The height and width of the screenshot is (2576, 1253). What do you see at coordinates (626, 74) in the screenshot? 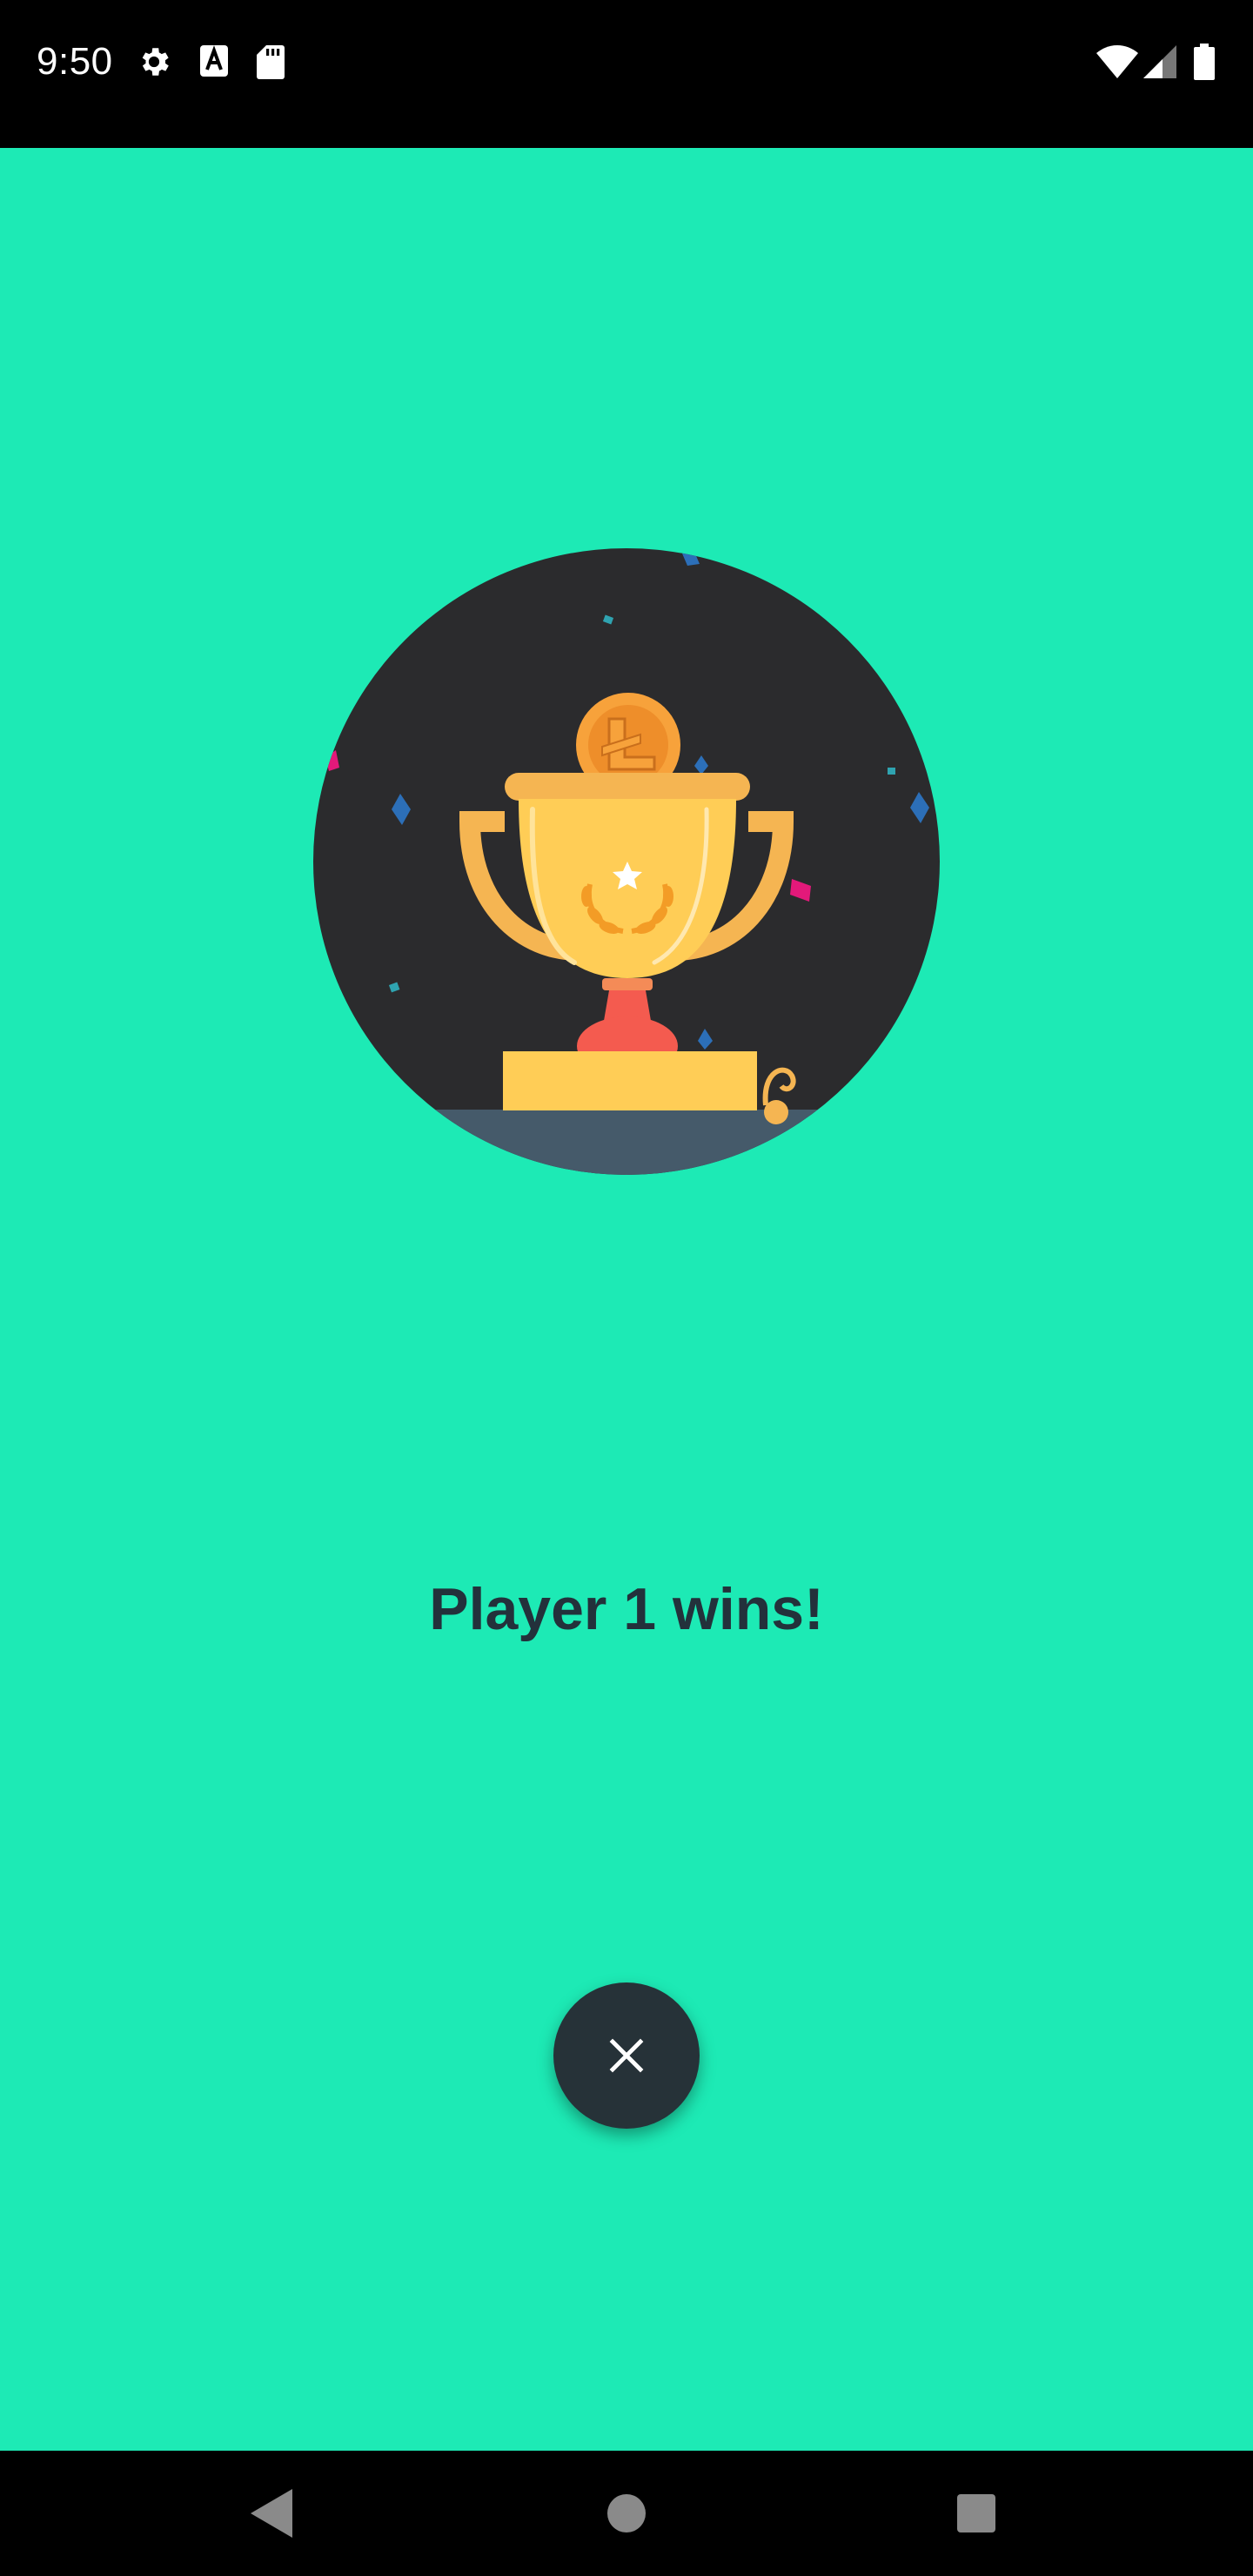
I see `status-bar: 9:50` at bounding box center [626, 74].